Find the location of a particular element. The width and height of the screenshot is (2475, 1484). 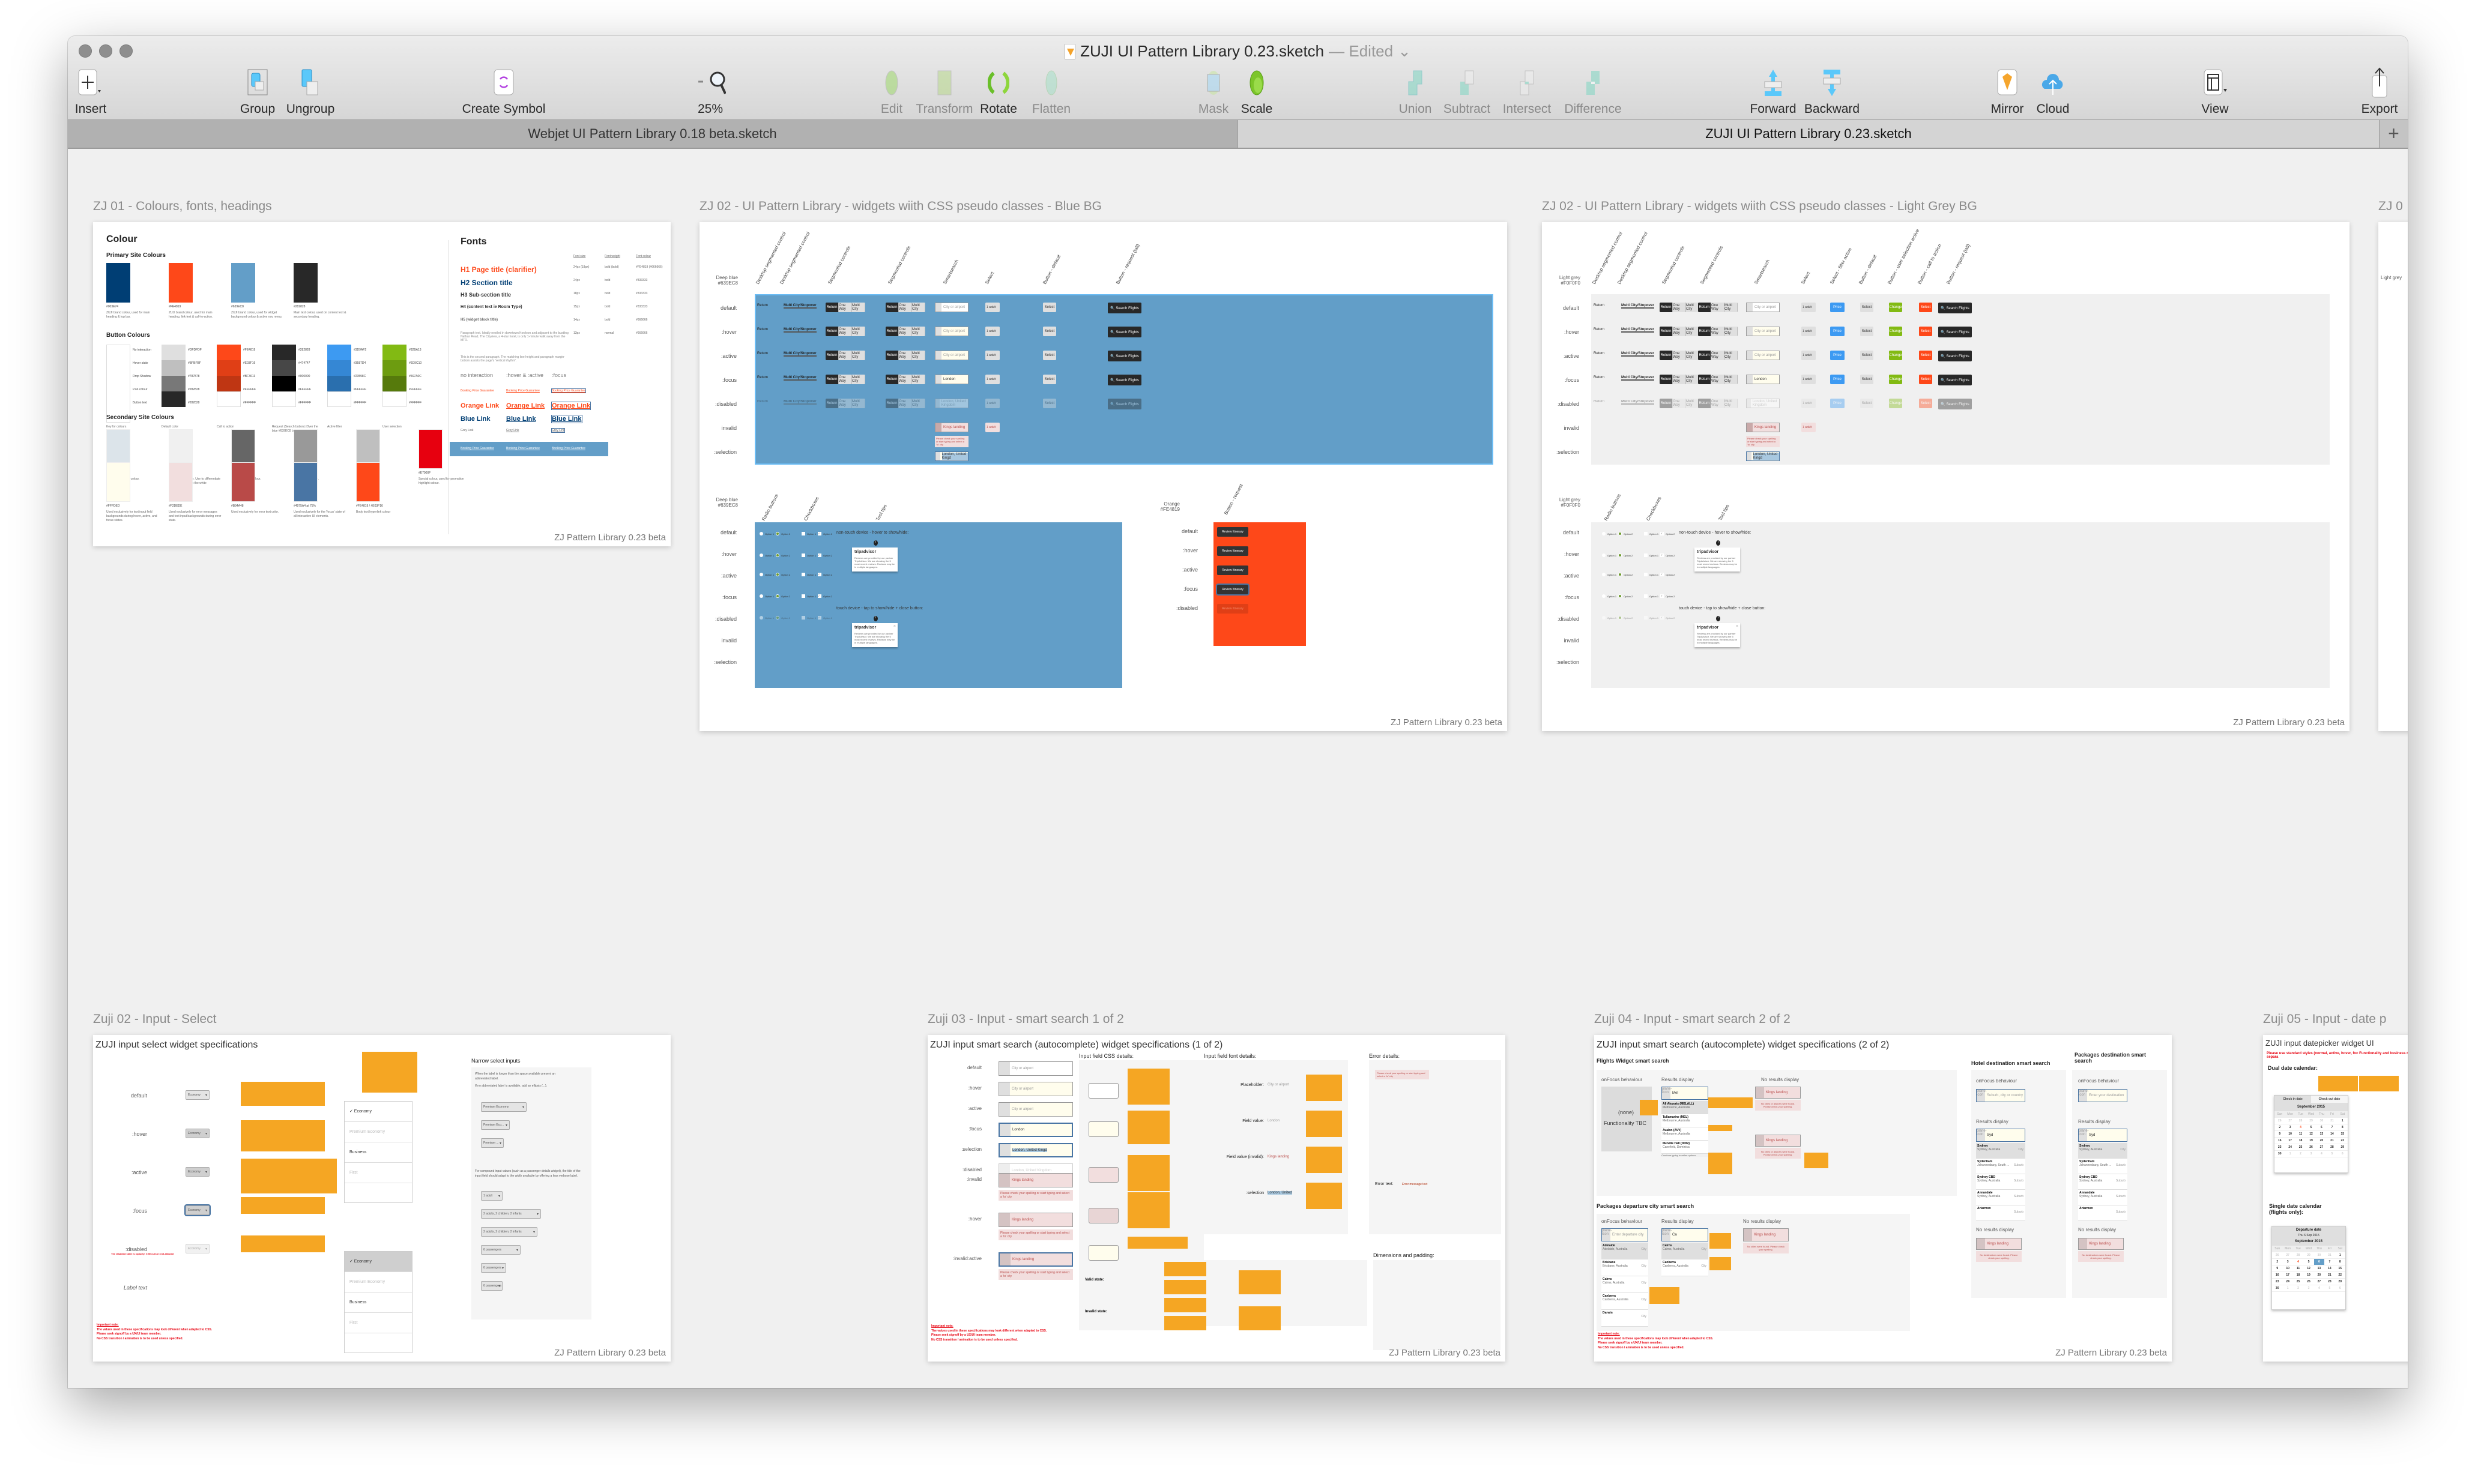

smartsearch-input: London, United Kingdom is located at coordinates (952, 403).